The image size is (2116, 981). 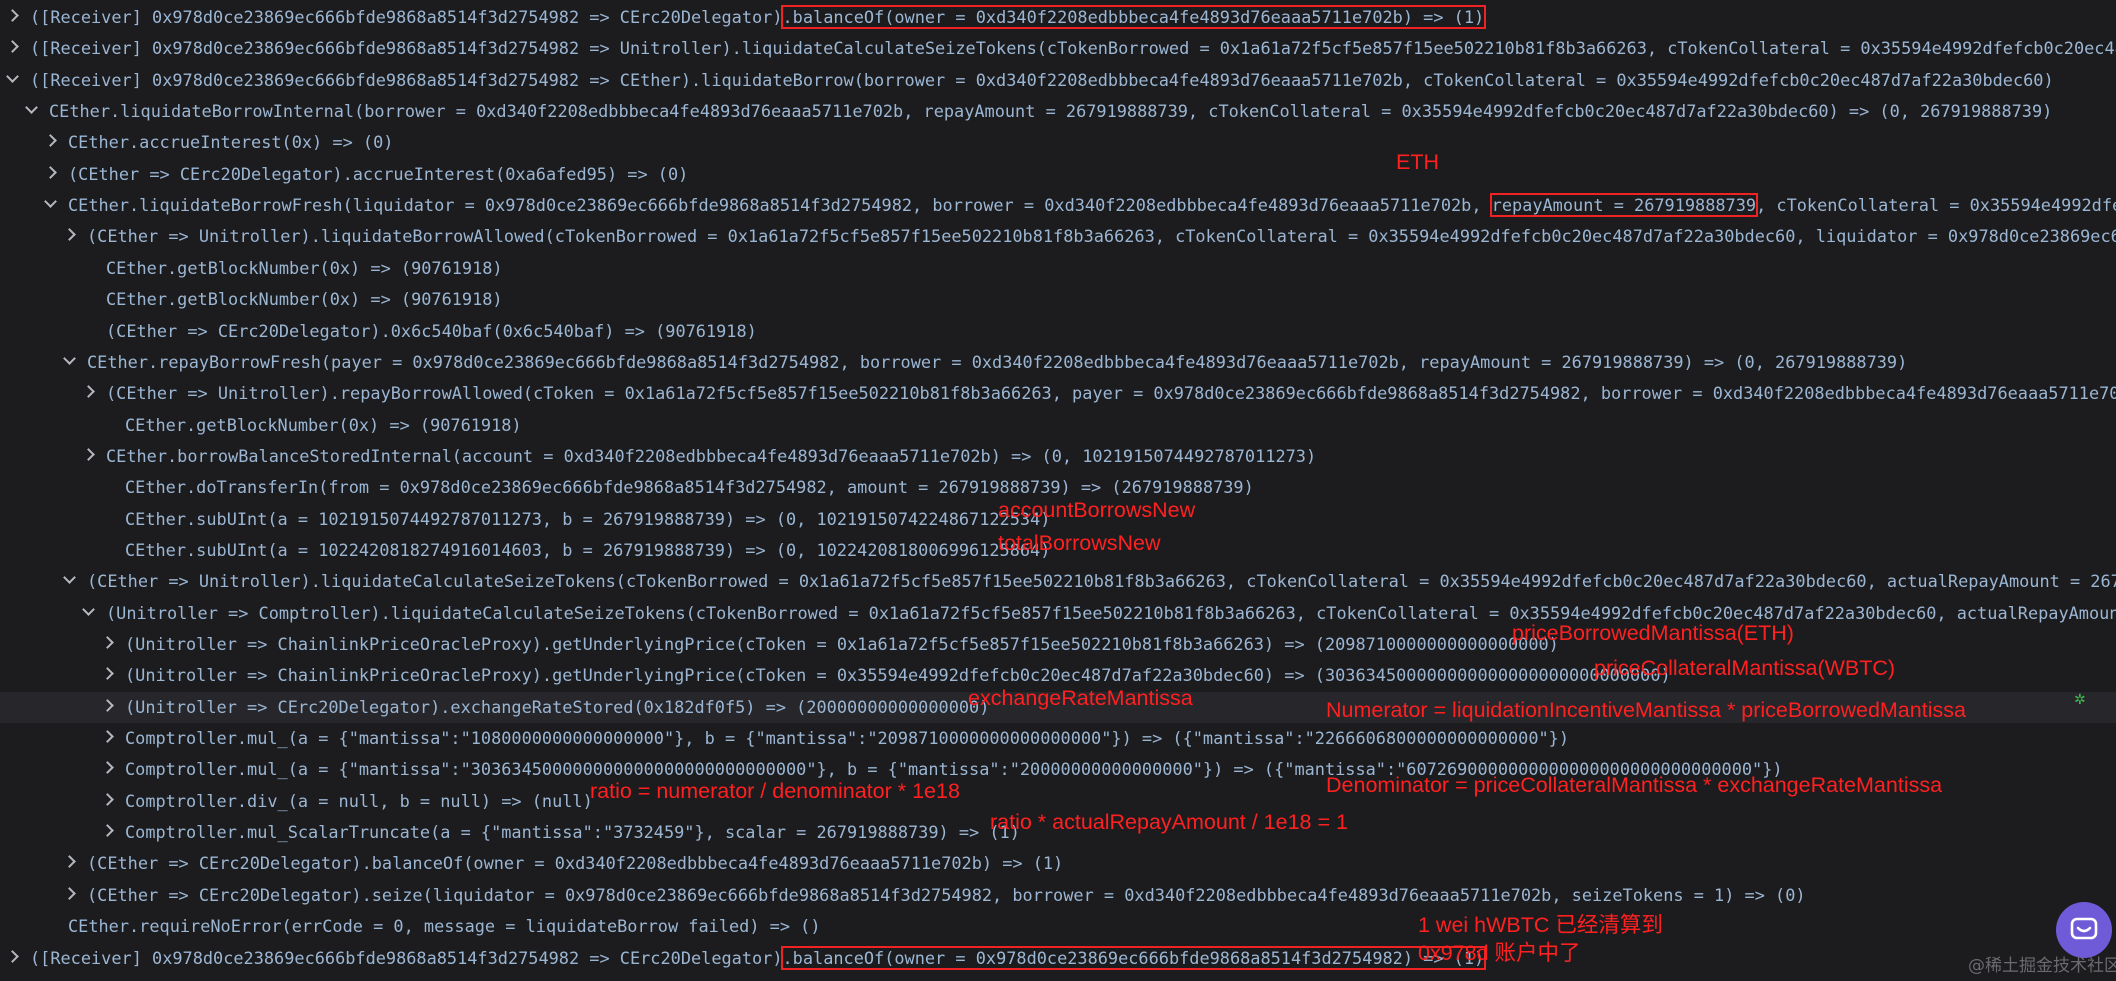 I want to click on watermark: @稀土掘金技术社区, so click(x=2042, y=966).